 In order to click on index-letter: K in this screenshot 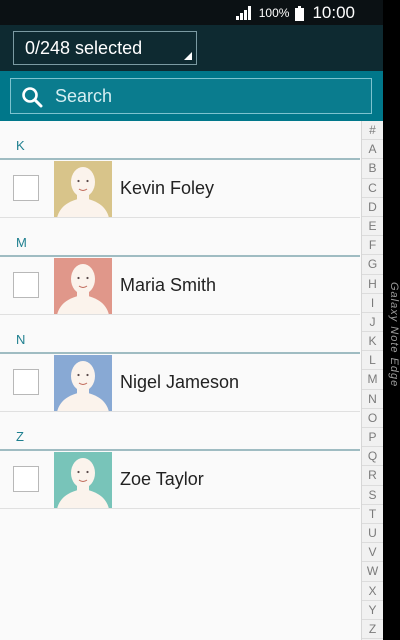, I will do `click(372, 342)`.